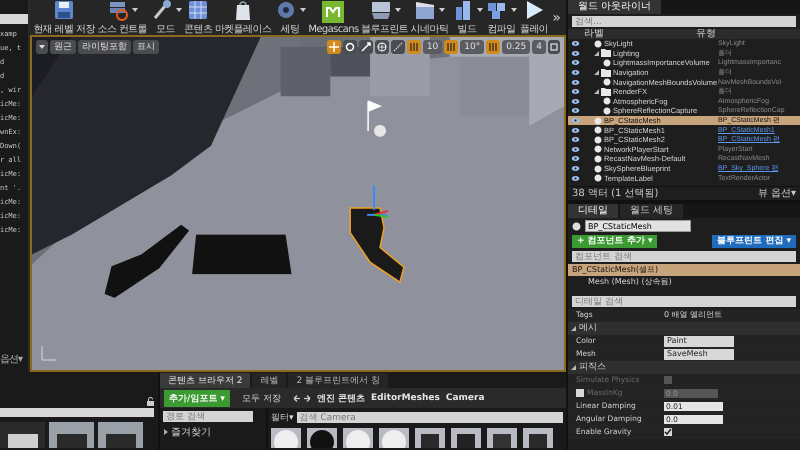 The width and height of the screenshot is (800, 450). What do you see at coordinates (501, 17) in the screenshot?
I see `toolbar-button: 컴파일` at bounding box center [501, 17].